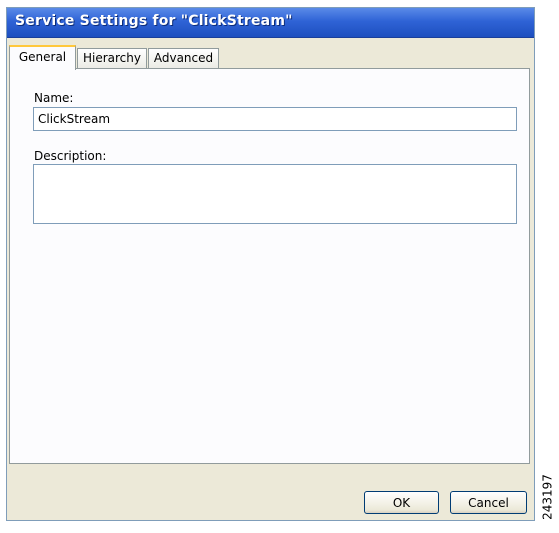 Image resolution: width=559 pixels, height=533 pixels. I want to click on ok-button: OK, so click(401, 502).